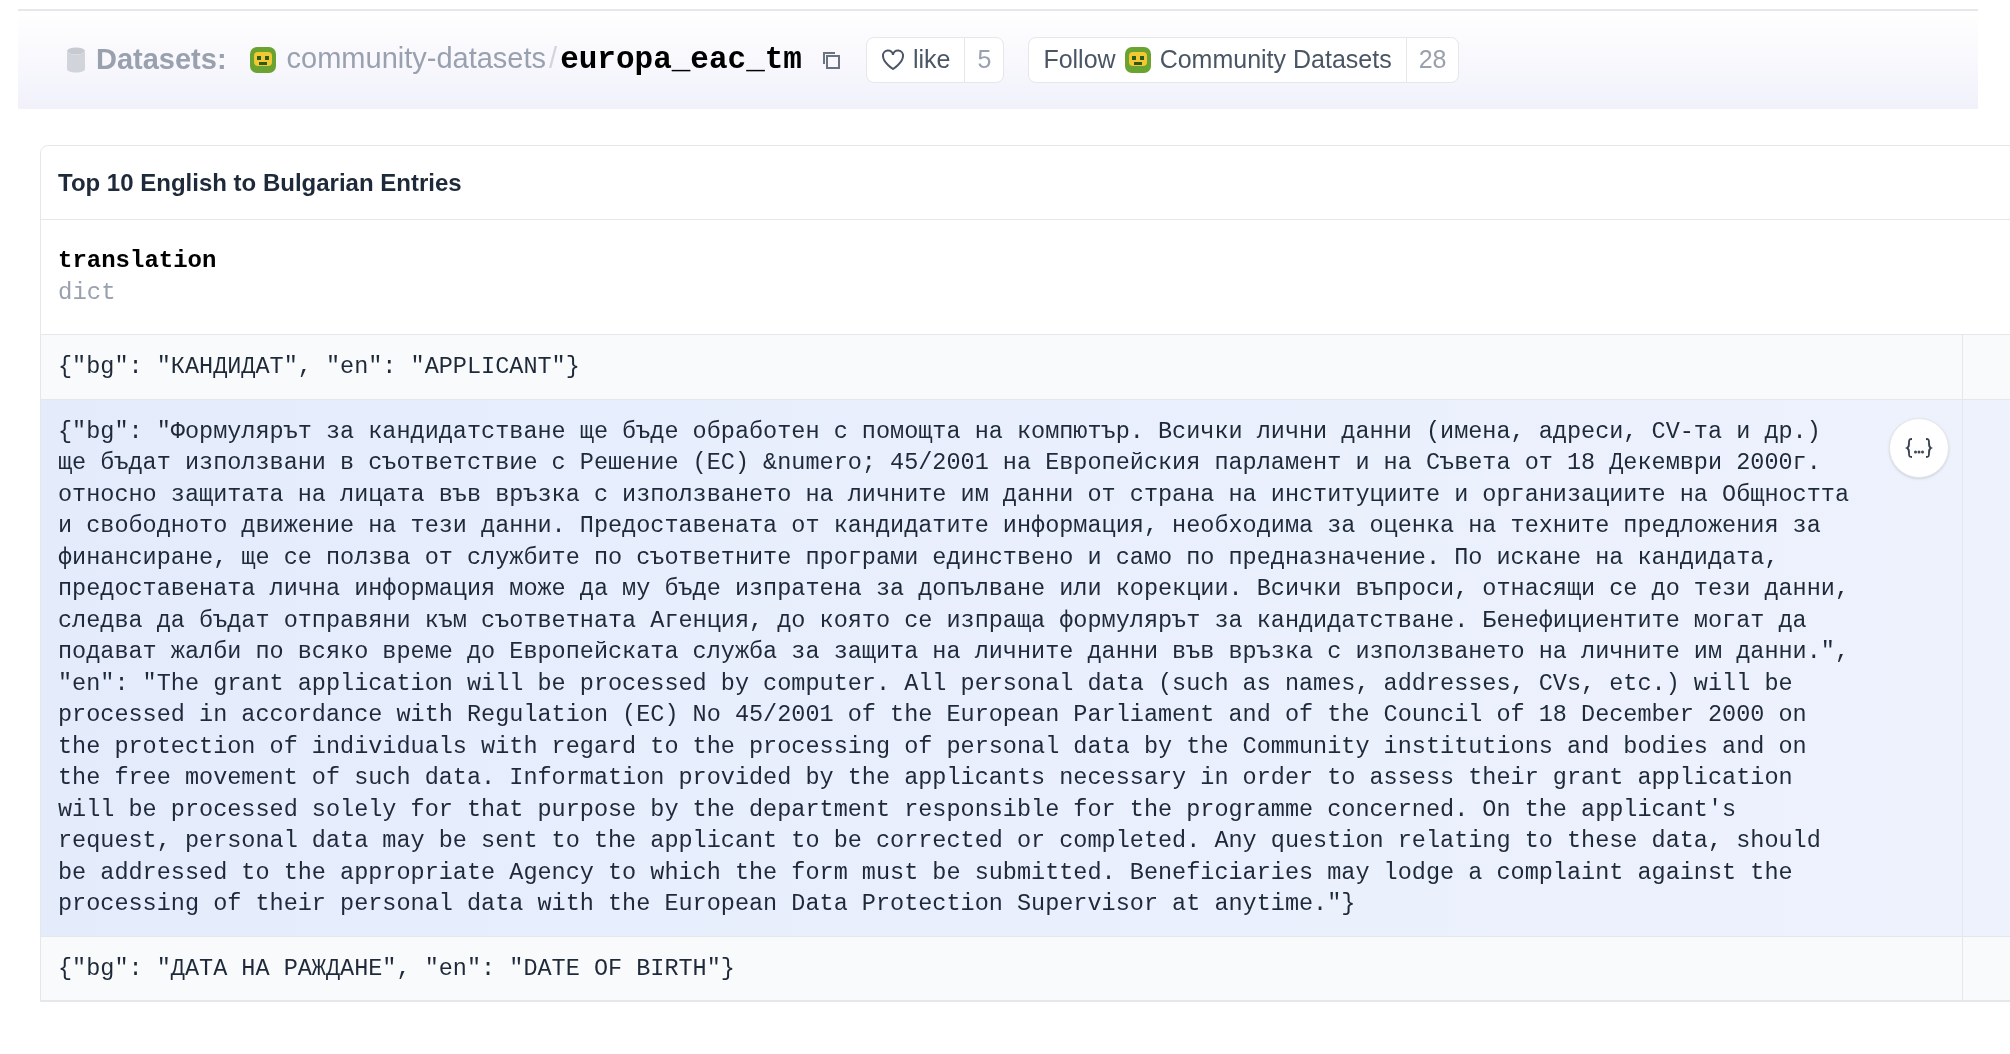  Describe the element at coordinates (137, 261) in the screenshot. I see `column-name: translation` at that location.